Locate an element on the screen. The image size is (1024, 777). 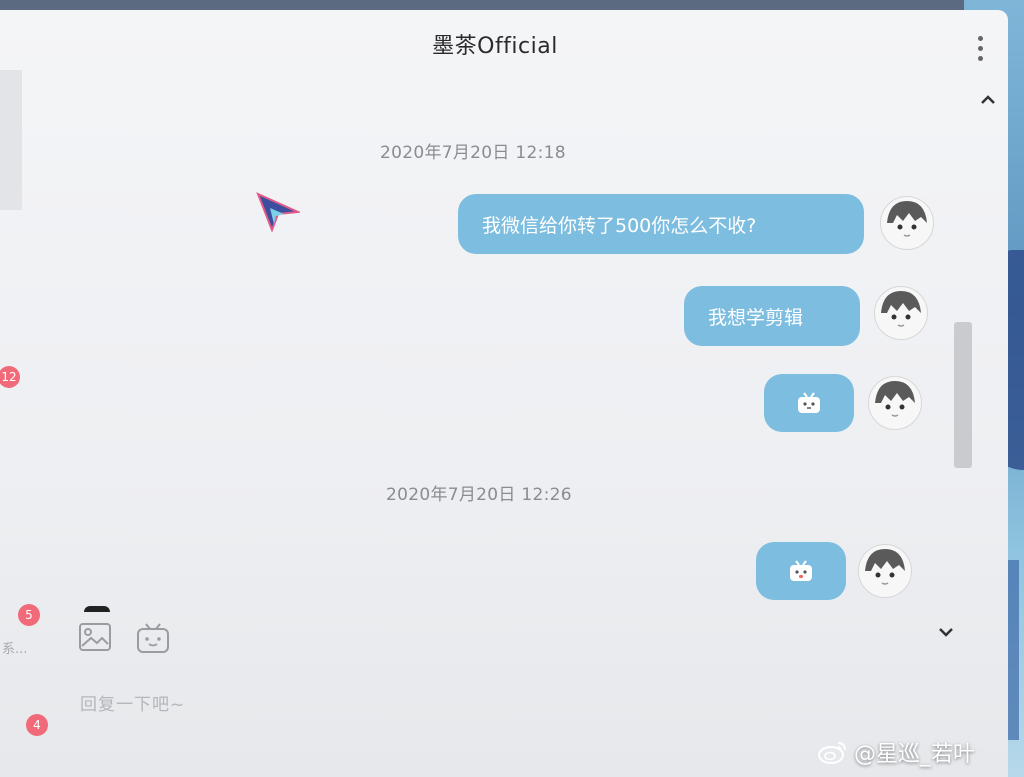
message-timestamp: 2020年7月20日 12:18 is located at coordinates (473, 153).